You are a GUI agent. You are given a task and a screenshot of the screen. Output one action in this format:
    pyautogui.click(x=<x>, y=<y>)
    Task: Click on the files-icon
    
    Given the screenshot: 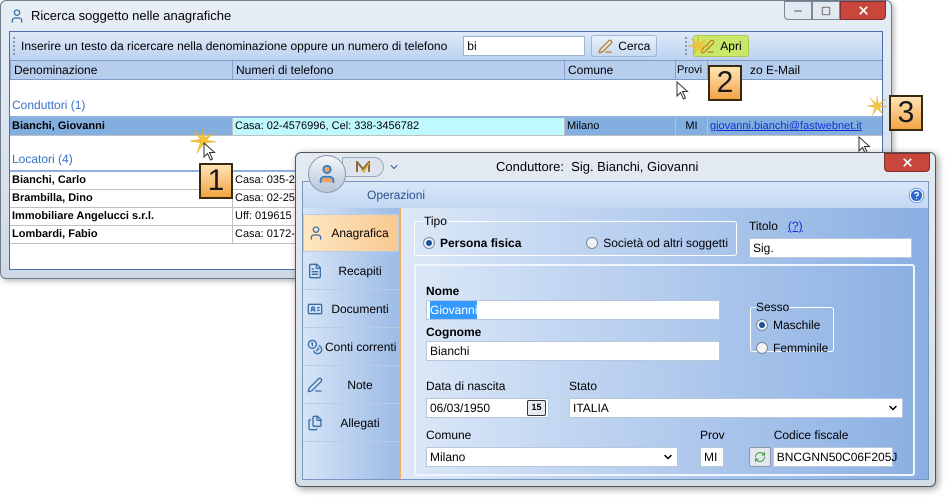 What is the action you would take?
    pyautogui.click(x=315, y=422)
    